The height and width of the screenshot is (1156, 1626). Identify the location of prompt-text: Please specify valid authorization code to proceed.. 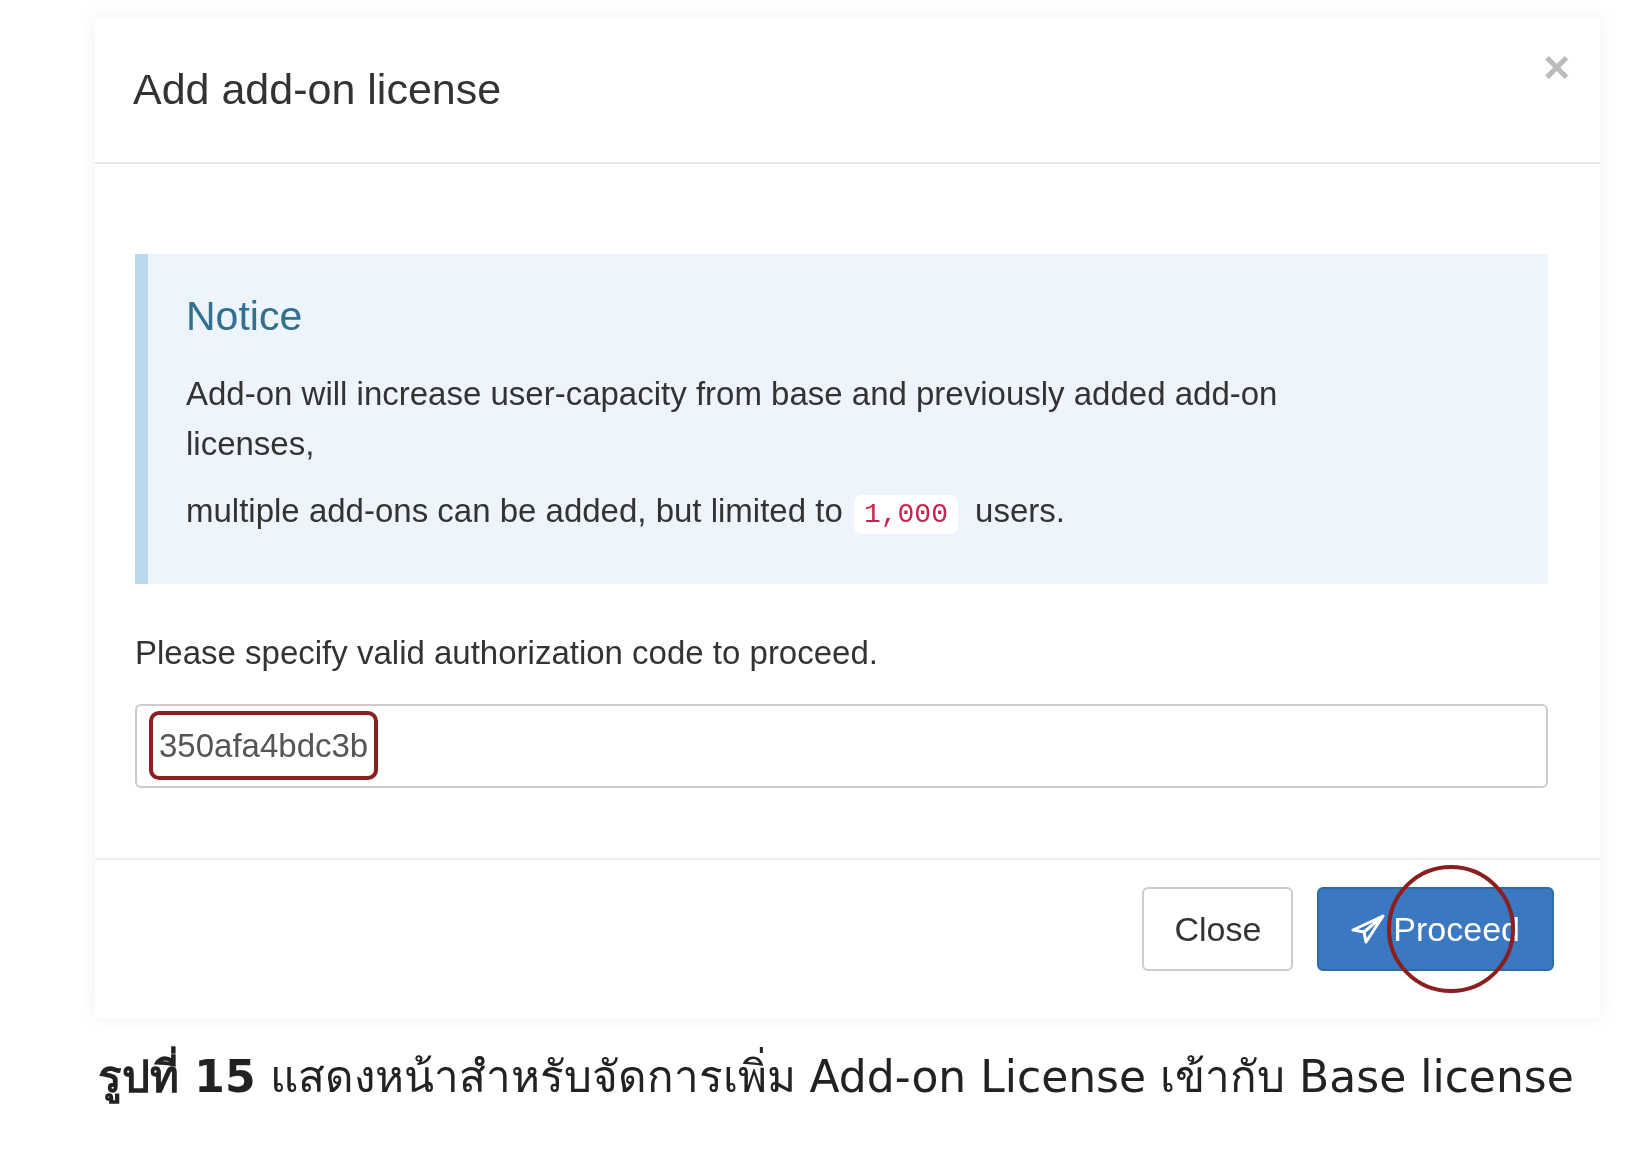
(507, 653).